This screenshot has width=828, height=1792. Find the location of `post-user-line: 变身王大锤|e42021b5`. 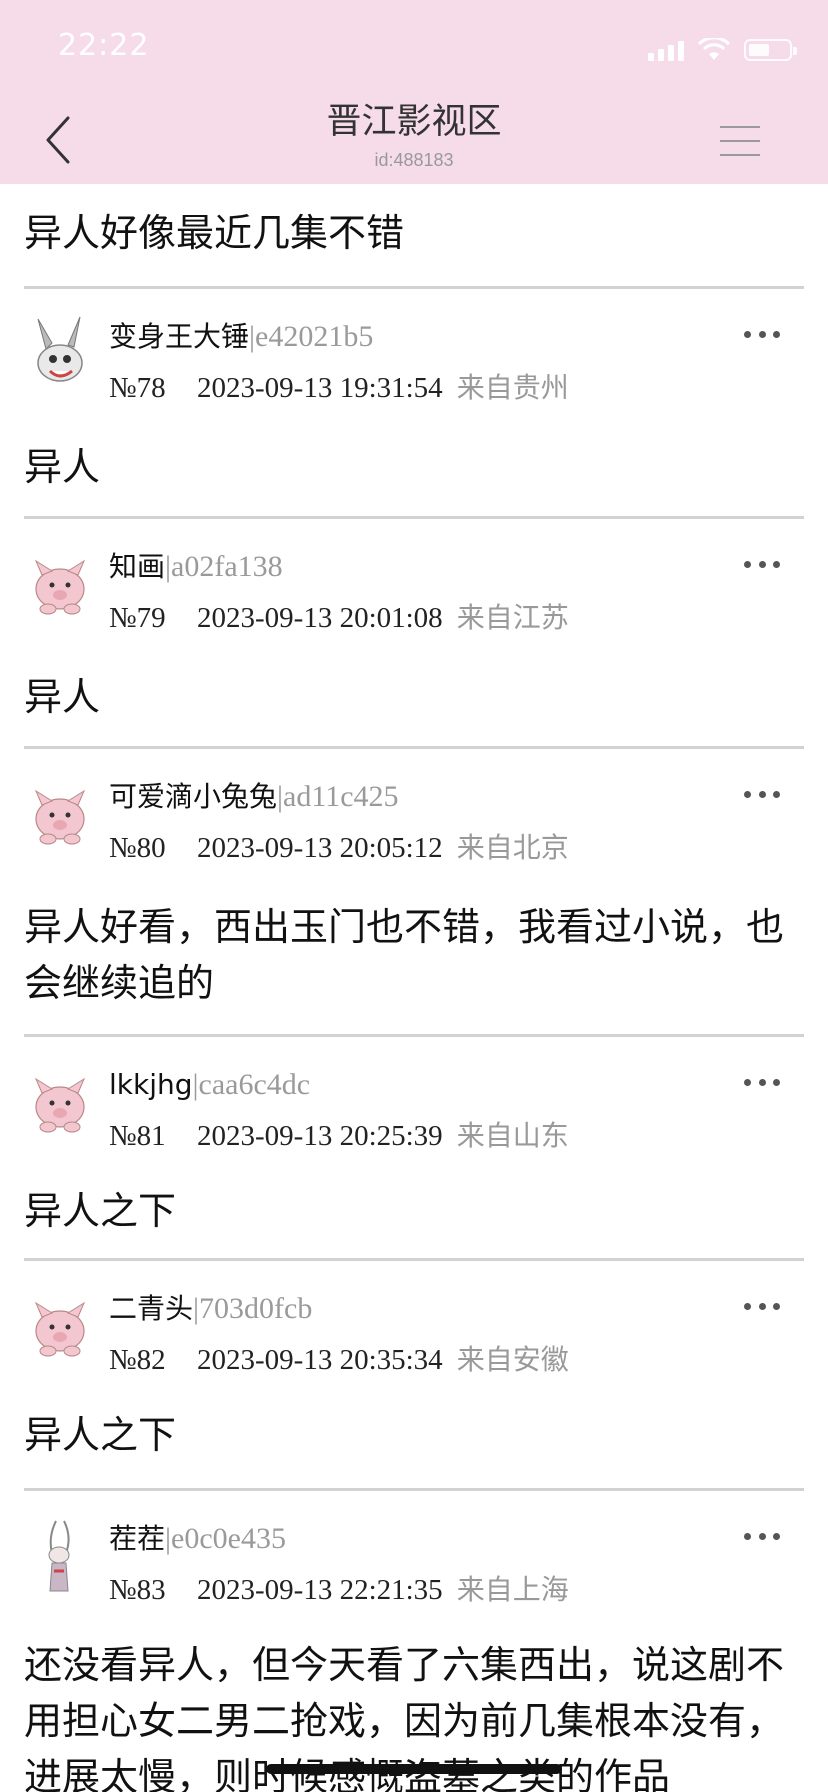

post-user-line: 变身王大锤|e42021b5 is located at coordinates (241, 337).